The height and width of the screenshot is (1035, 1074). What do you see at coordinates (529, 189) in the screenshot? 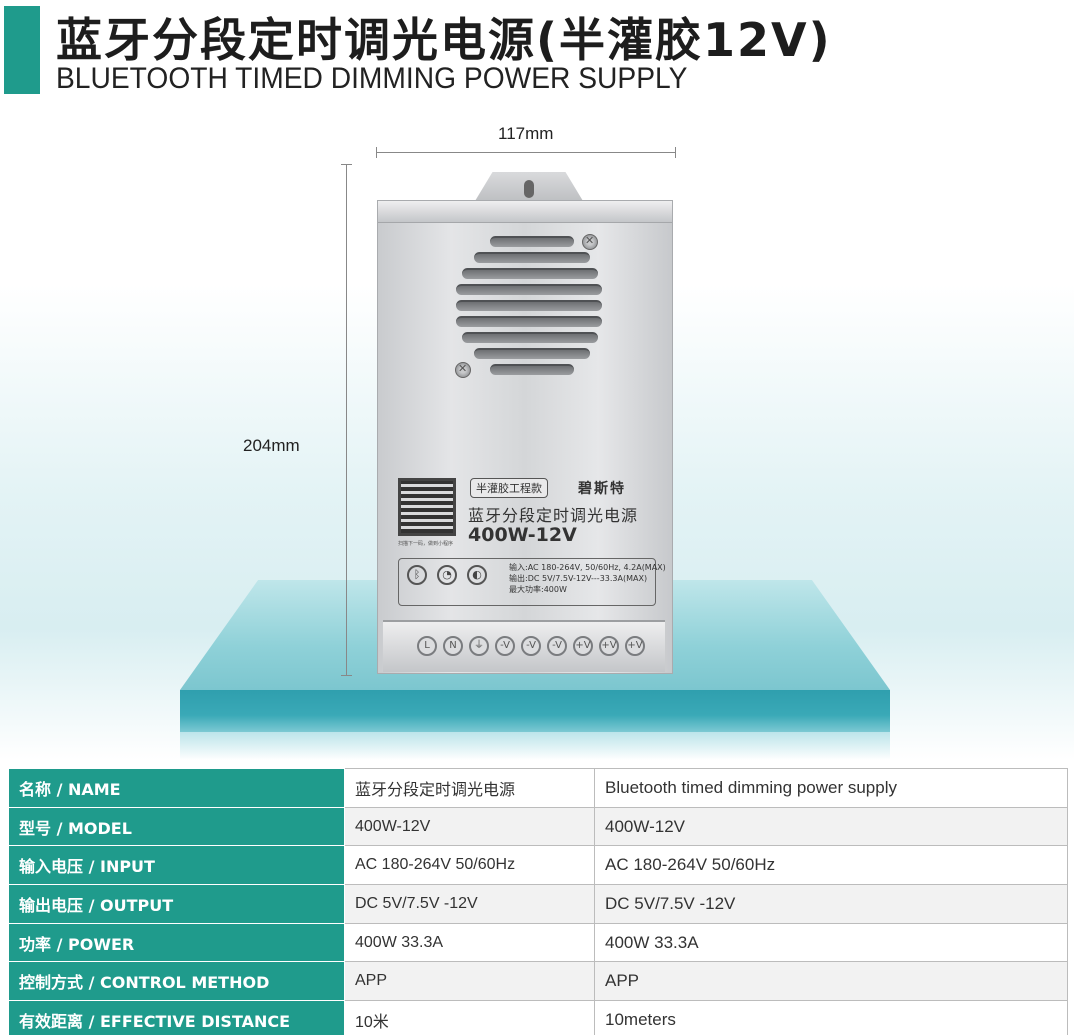
I see `mounting-hole` at bounding box center [529, 189].